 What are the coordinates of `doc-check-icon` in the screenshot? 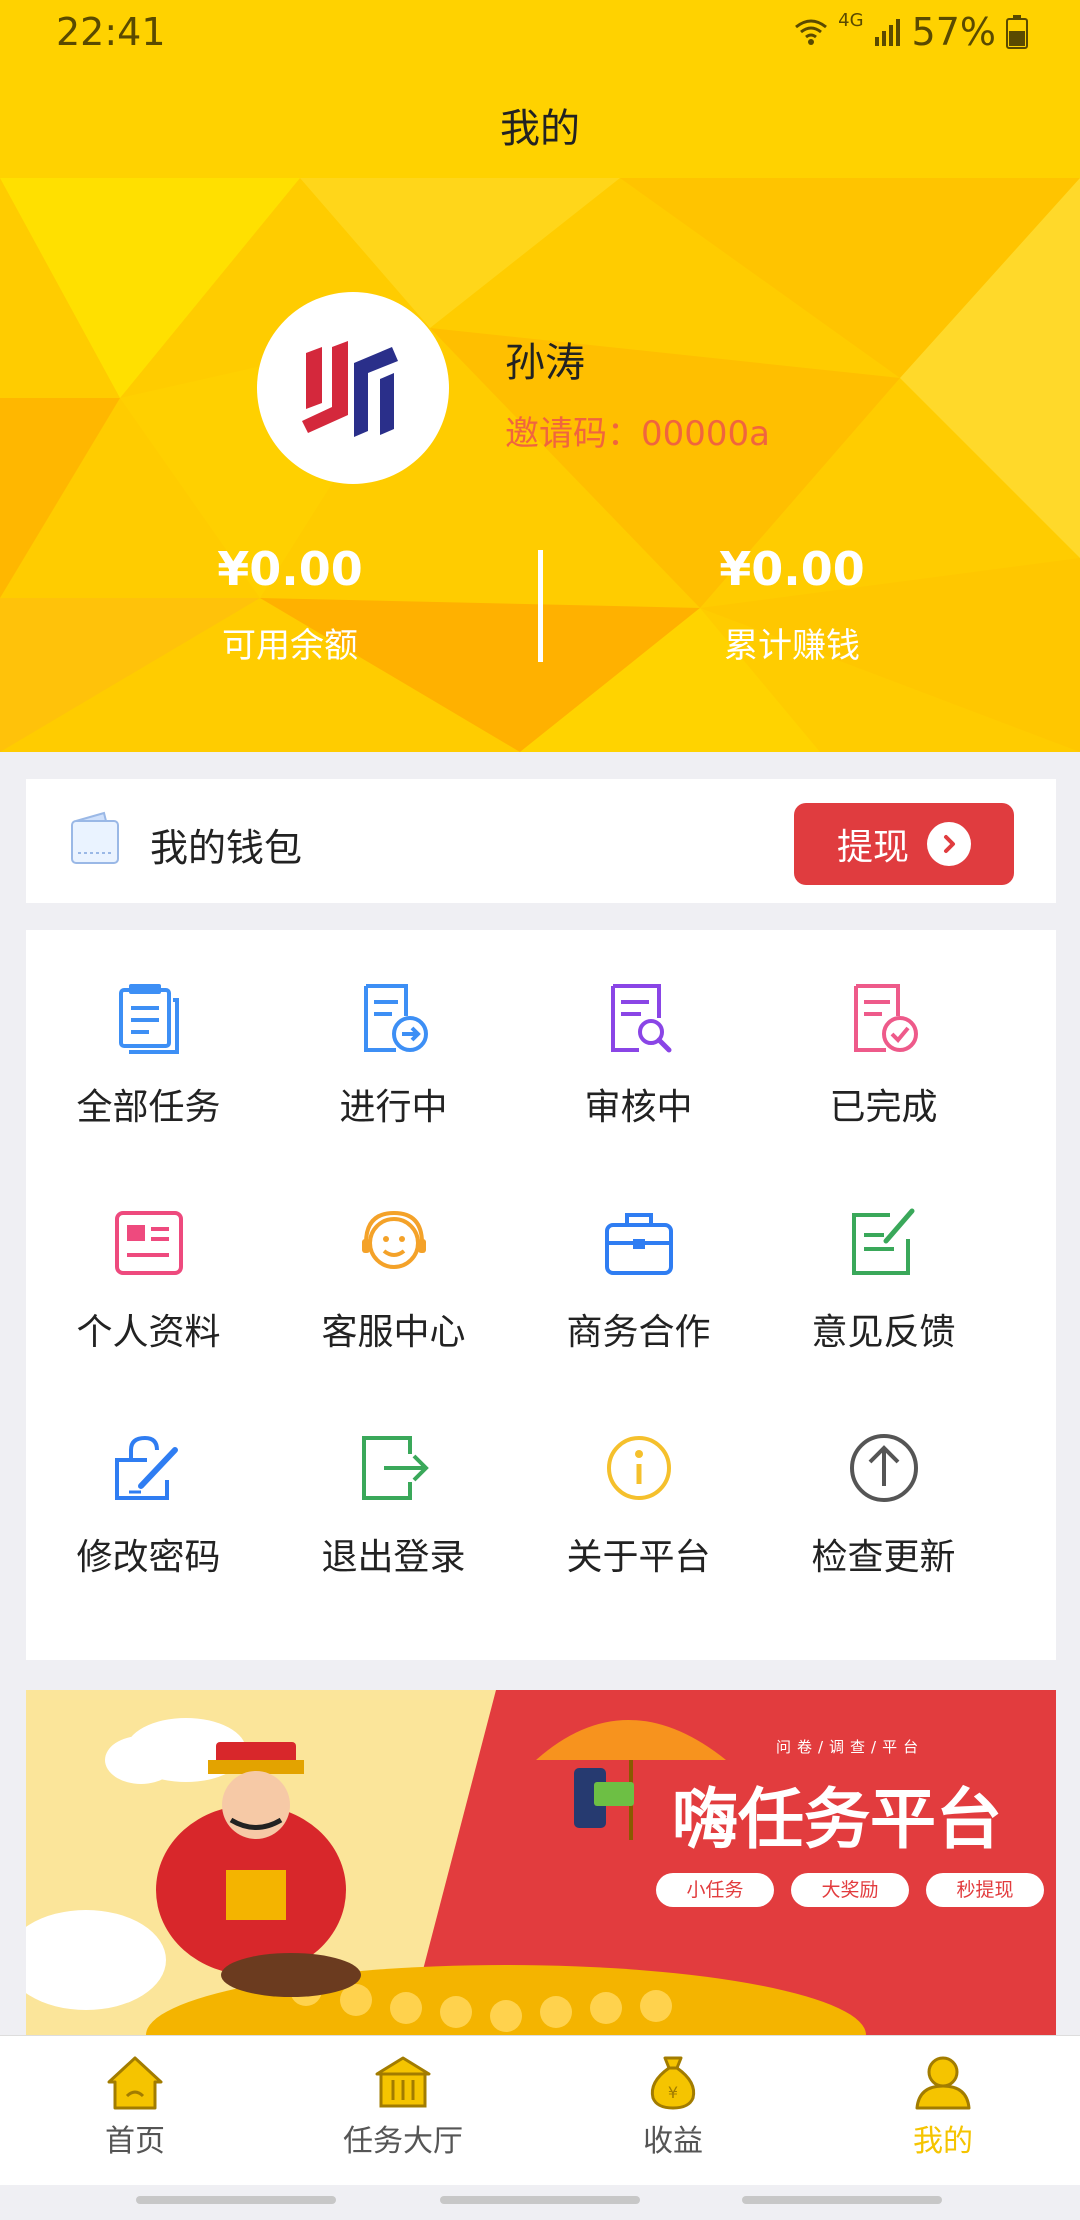 It's located at (885, 1018).